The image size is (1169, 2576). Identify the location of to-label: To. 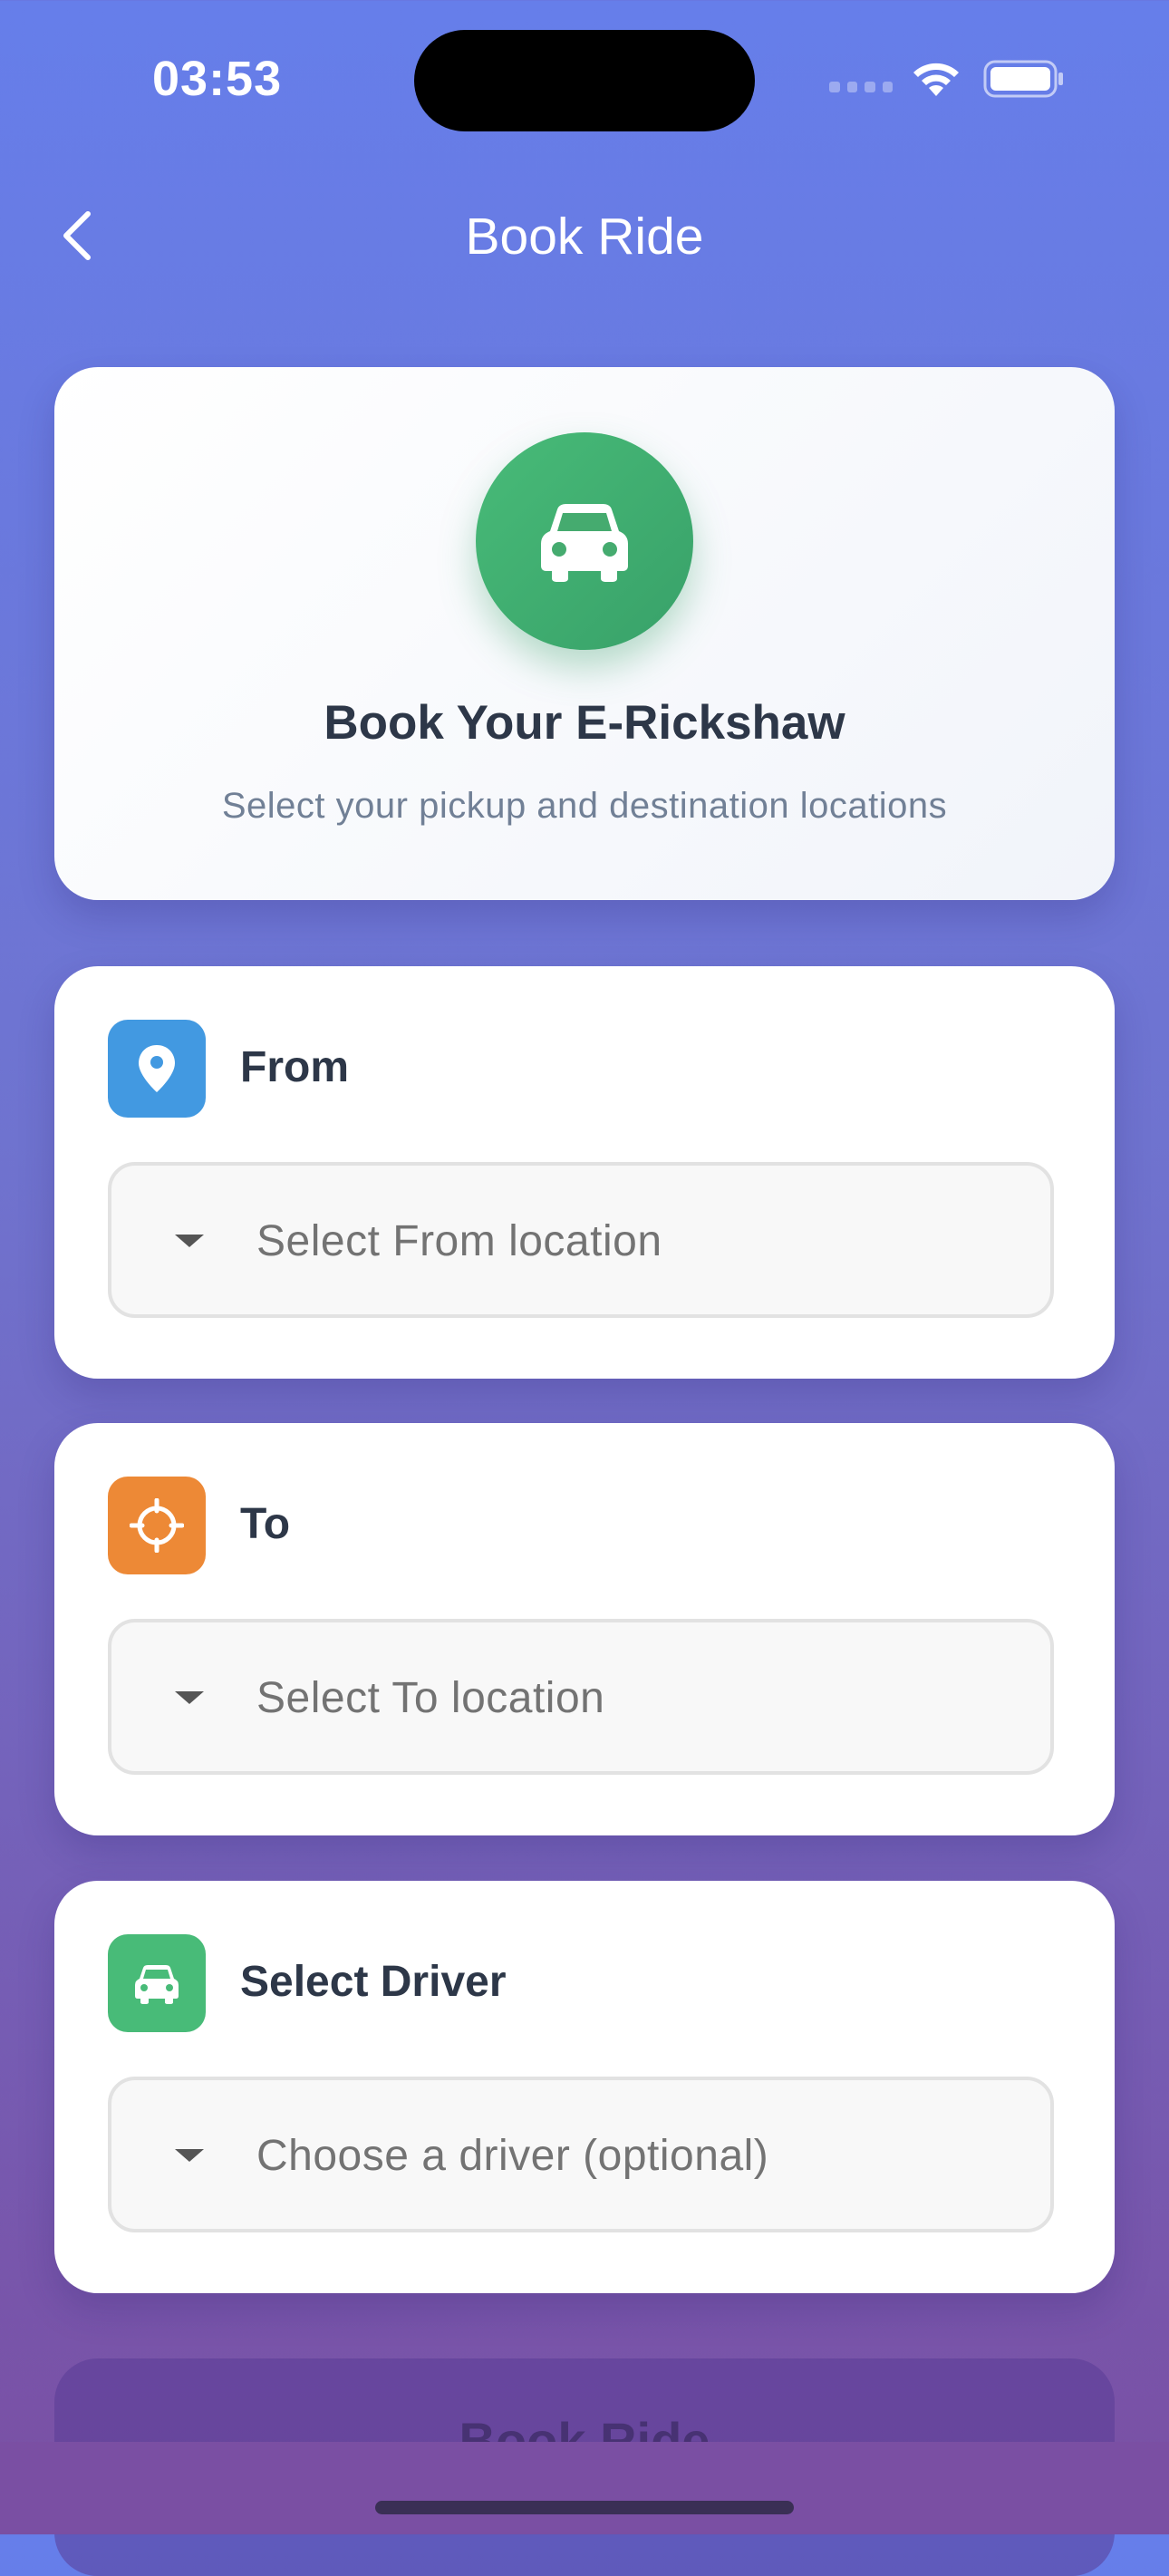
(265, 1524).